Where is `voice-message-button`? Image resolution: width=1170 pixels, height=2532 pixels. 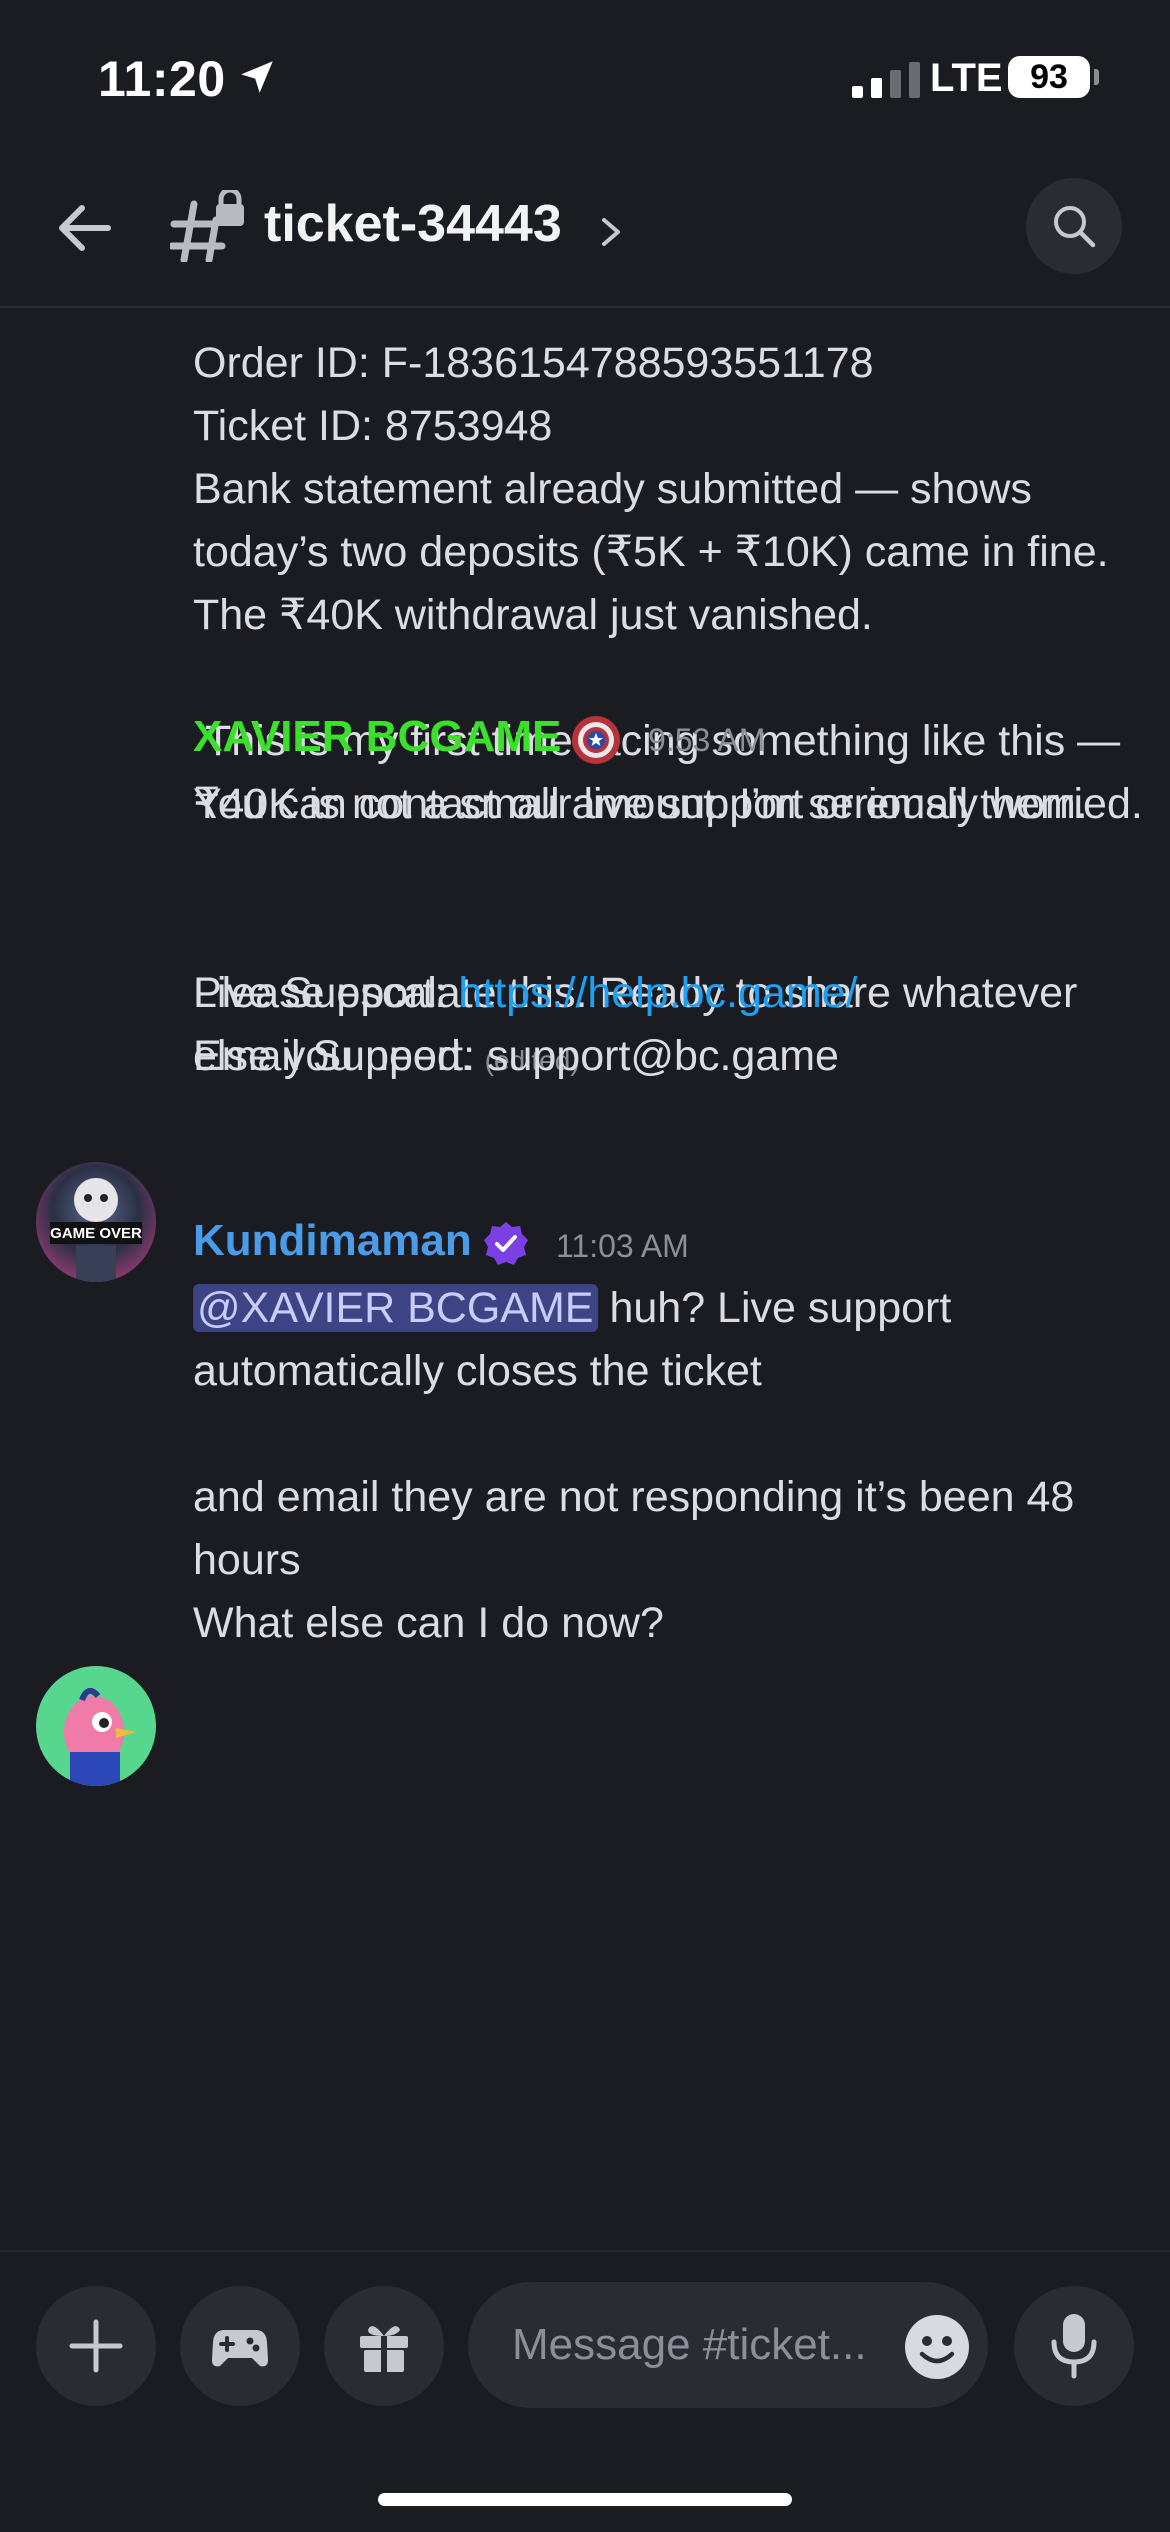
voice-message-button is located at coordinates (1074, 2346).